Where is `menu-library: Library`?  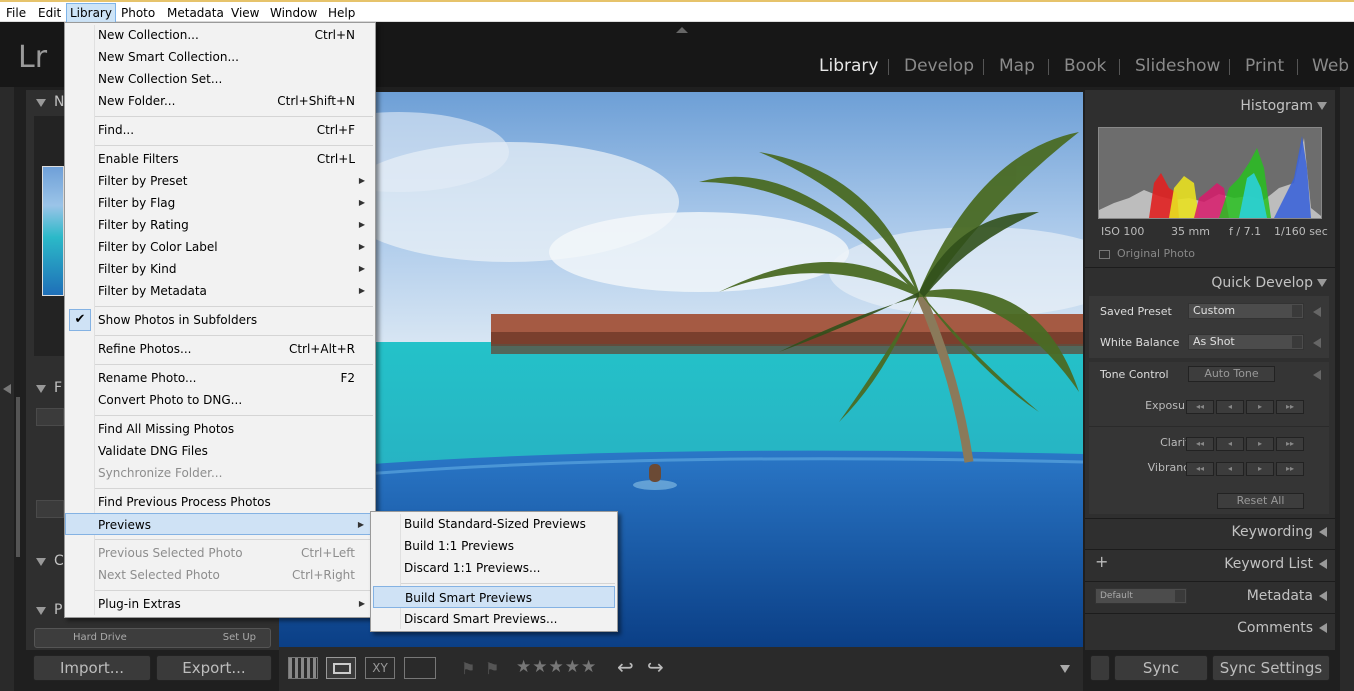
menu-library: Library is located at coordinates (91, 13).